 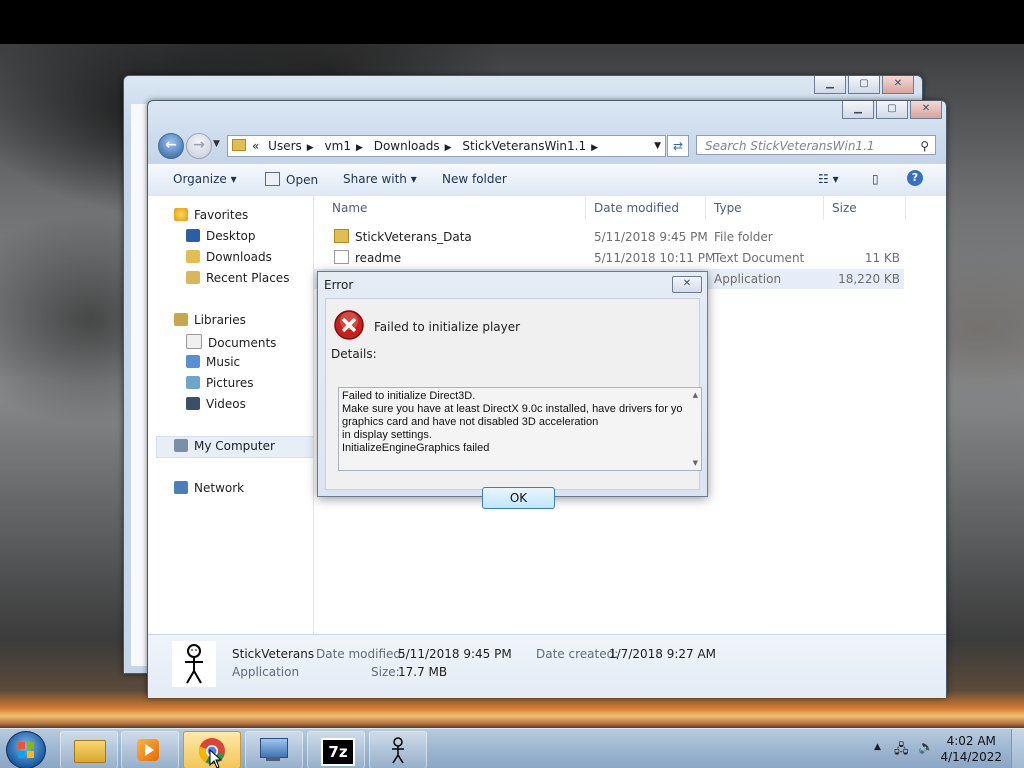 I want to click on organize-button: Organize ▾, so click(x=205, y=179).